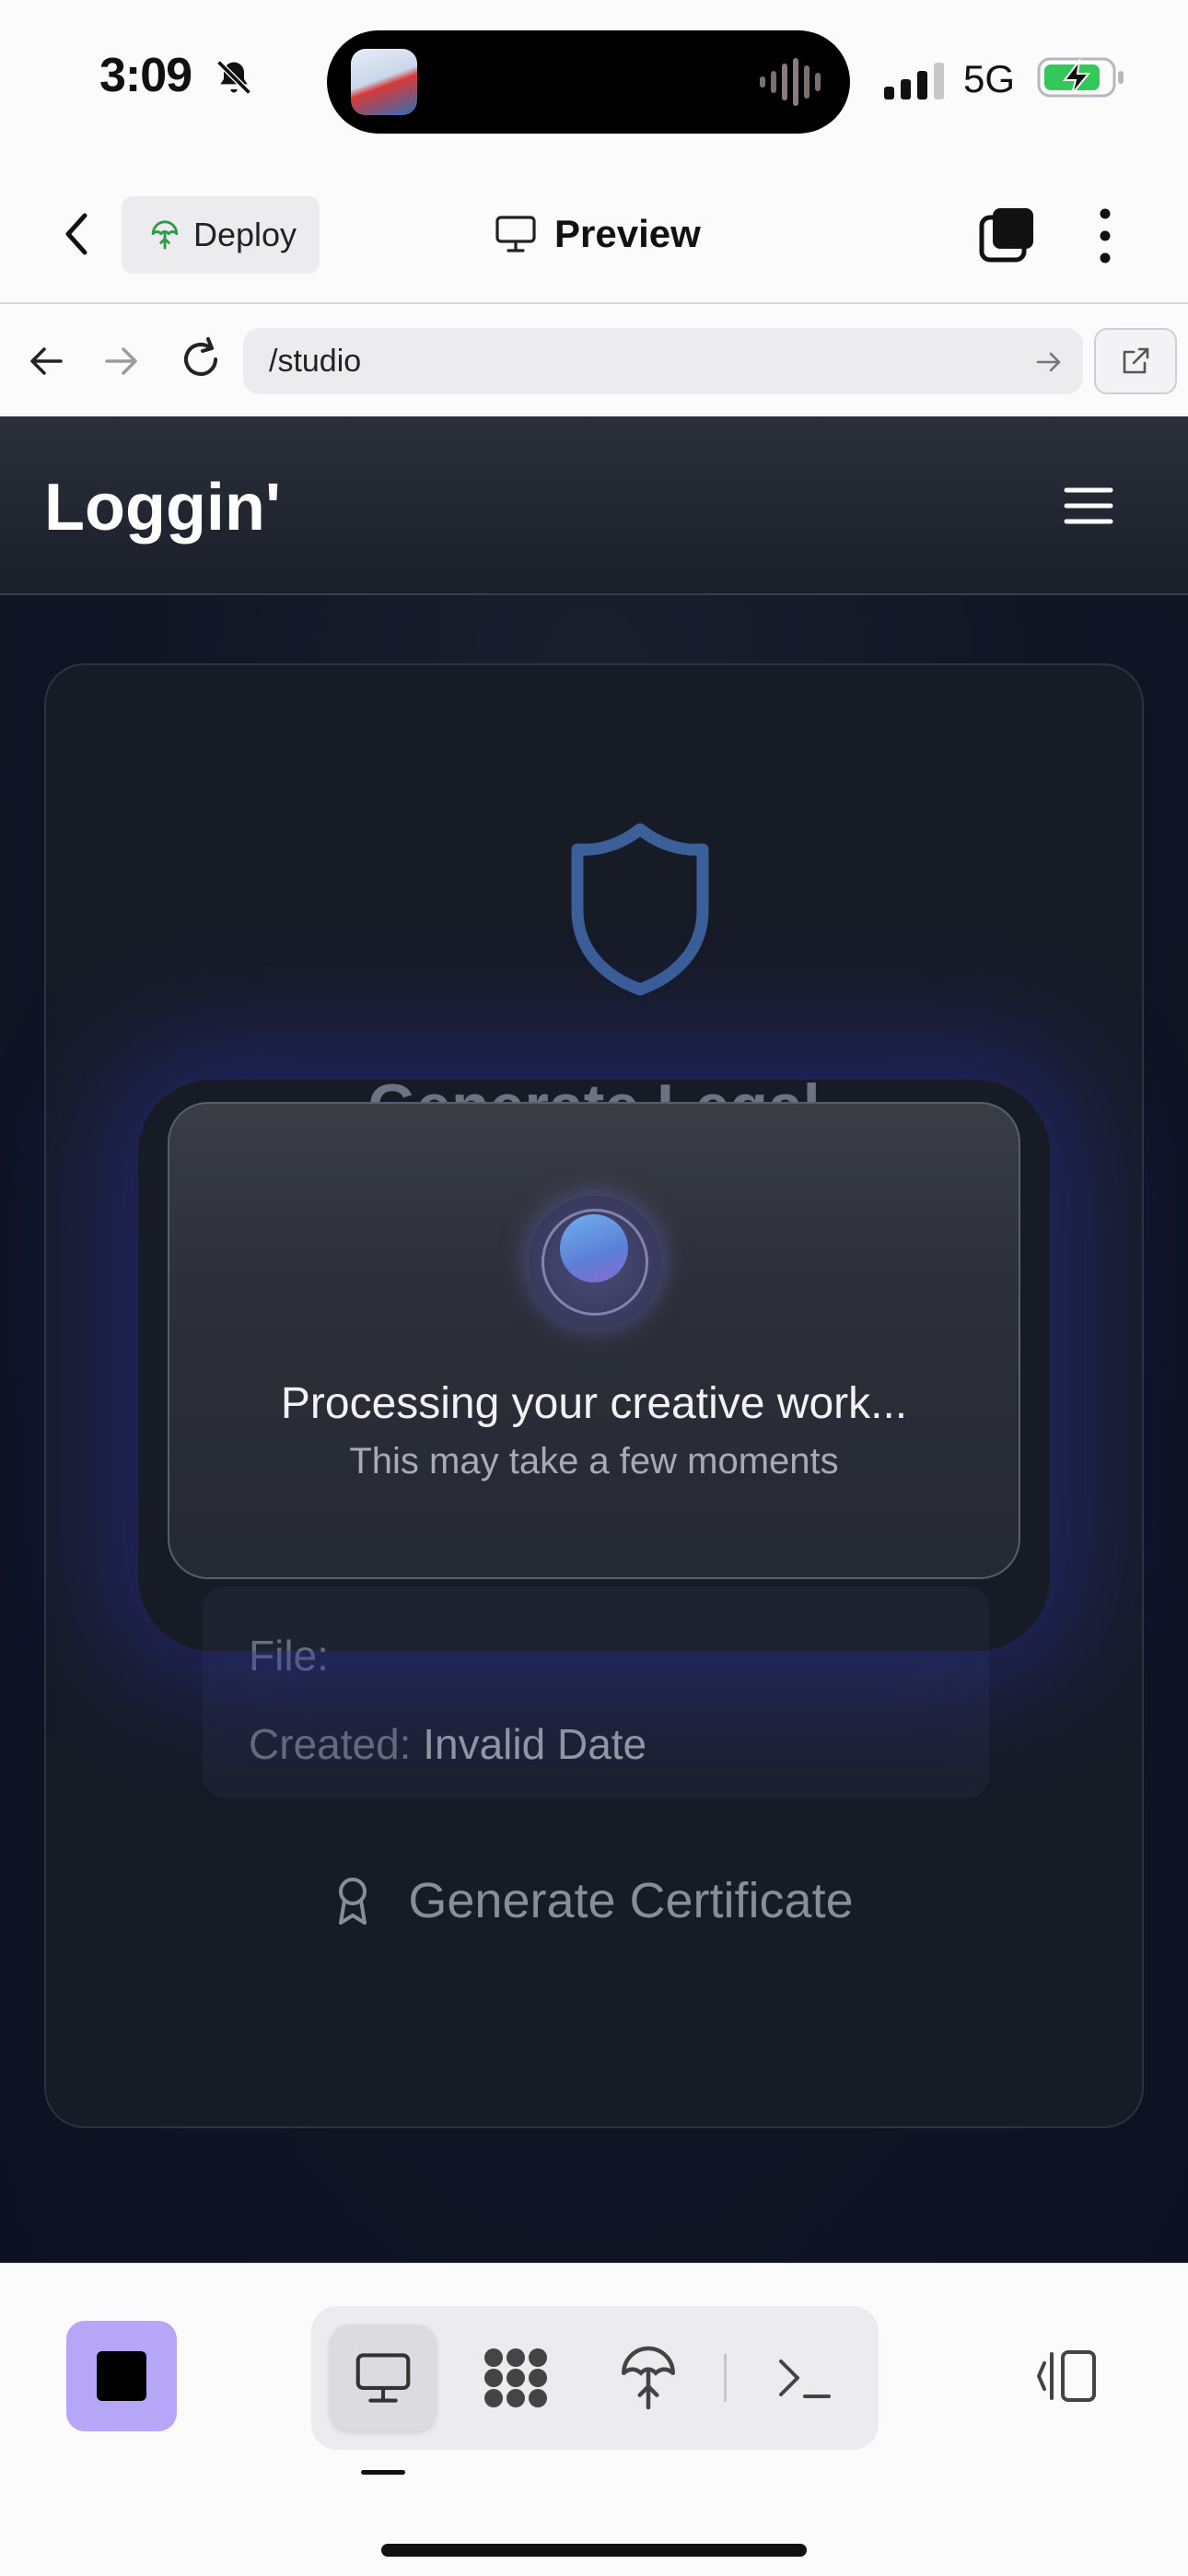 Image resolution: width=1188 pixels, height=2576 pixels. What do you see at coordinates (1105, 235) in the screenshot?
I see `more-options-icon` at bounding box center [1105, 235].